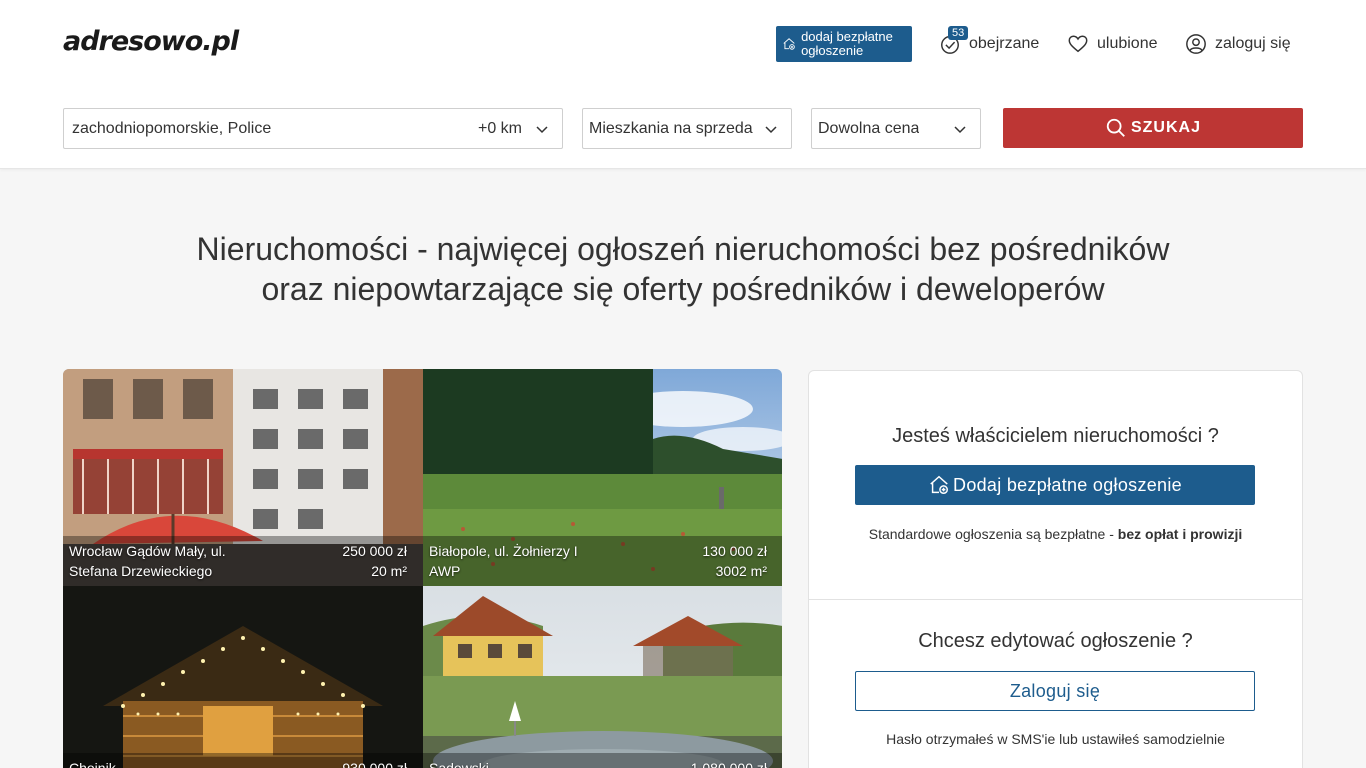 The image size is (1366, 768). Describe the element at coordinates (1078, 44) in the screenshot. I see `heart-icon` at that location.